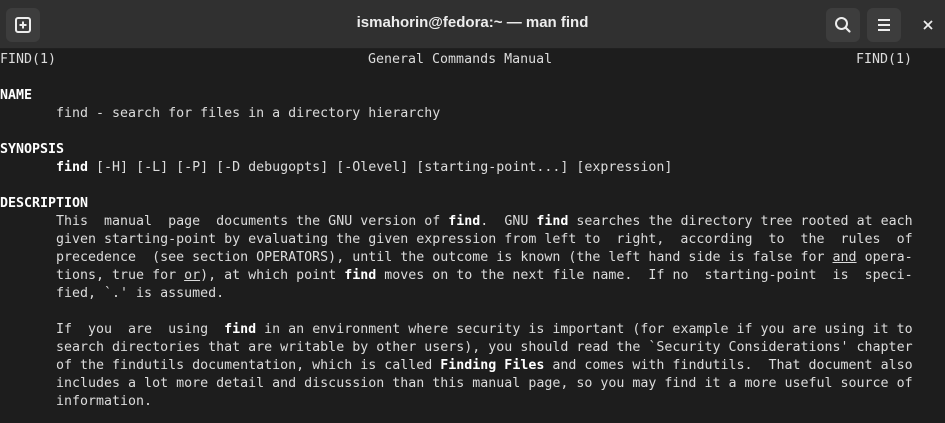  I want to click on close-button, so click(928, 25).